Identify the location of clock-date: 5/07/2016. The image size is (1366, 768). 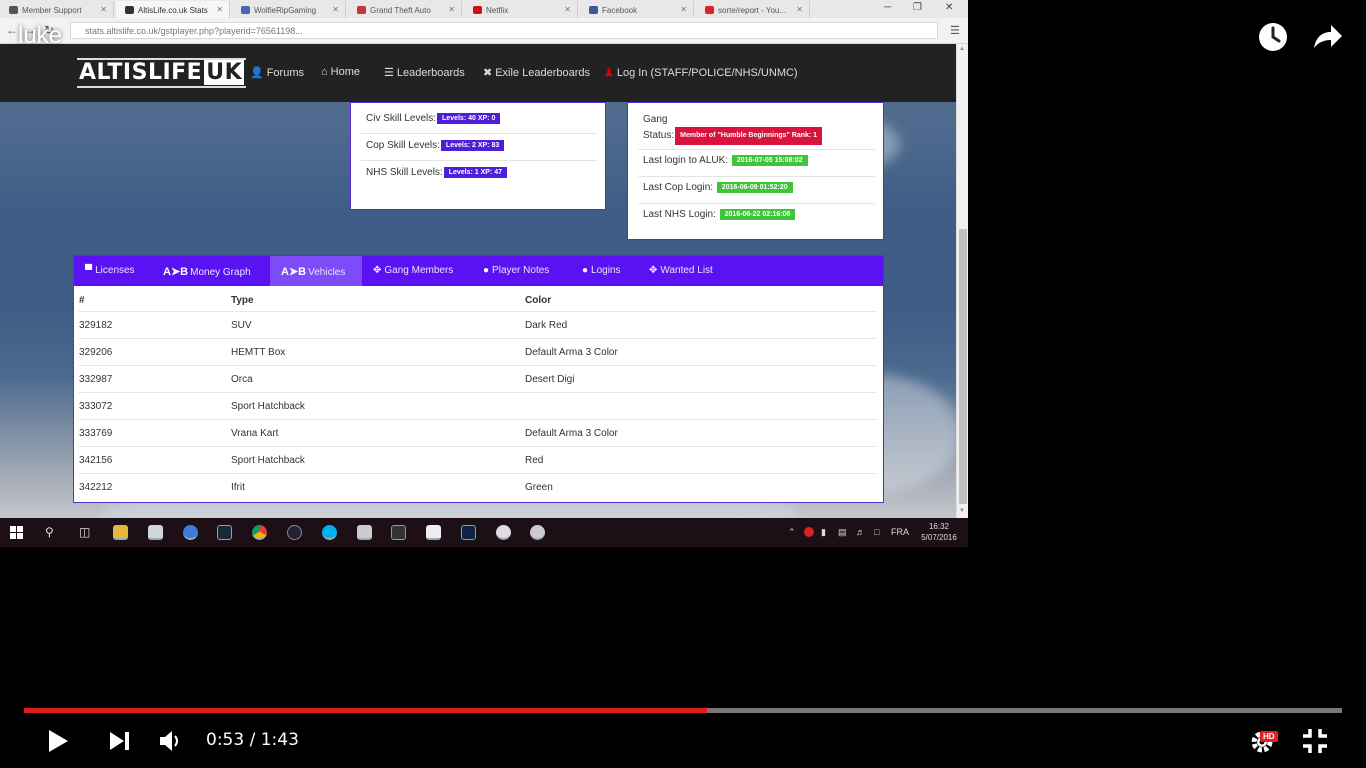
(939, 537).